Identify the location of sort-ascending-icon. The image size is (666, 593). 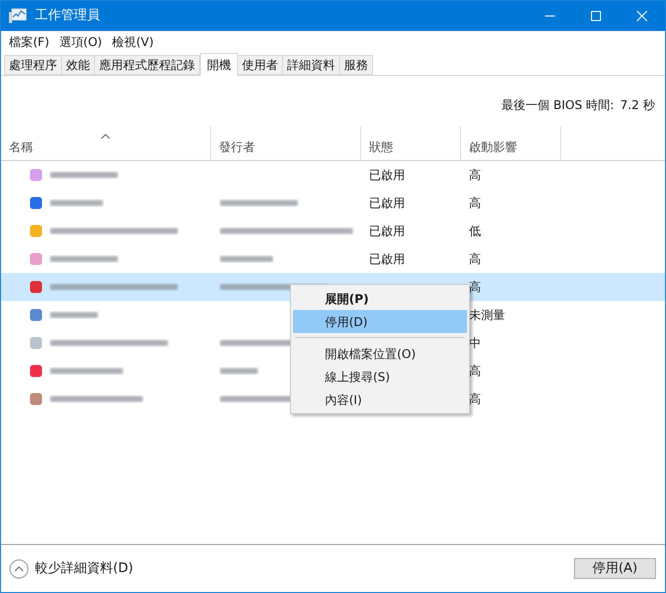
(105, 136).